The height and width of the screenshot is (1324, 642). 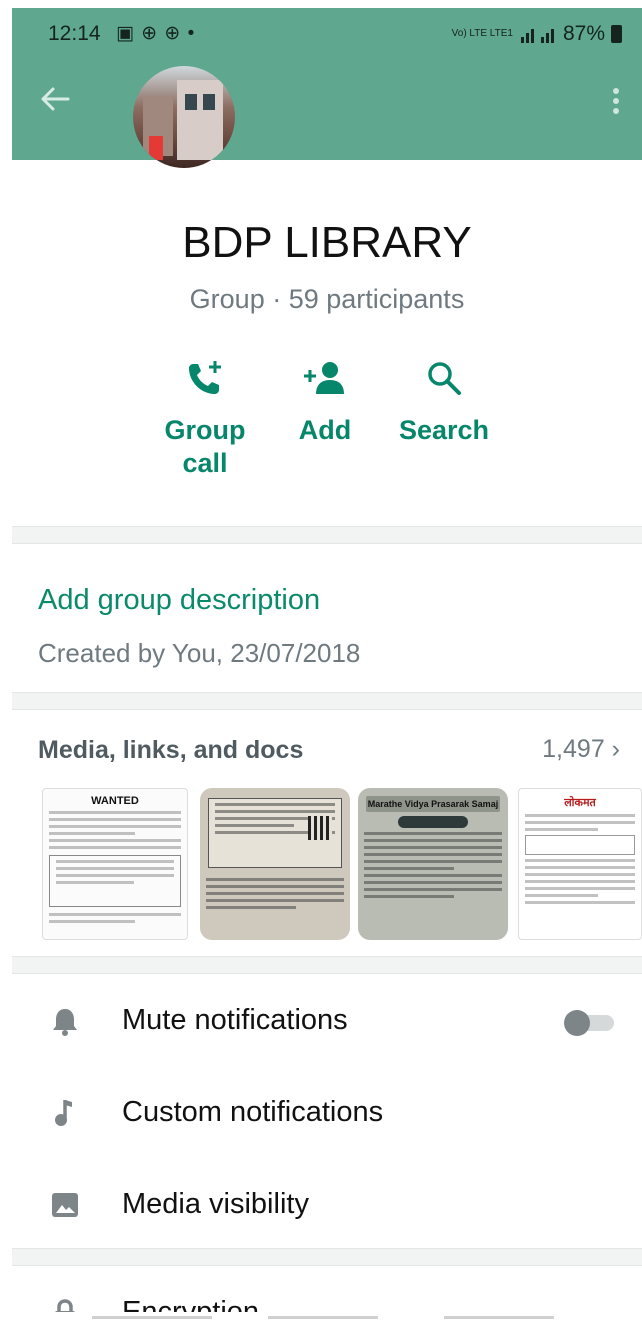 I want to click on phone-add-icon, so click(x=205, y=378).